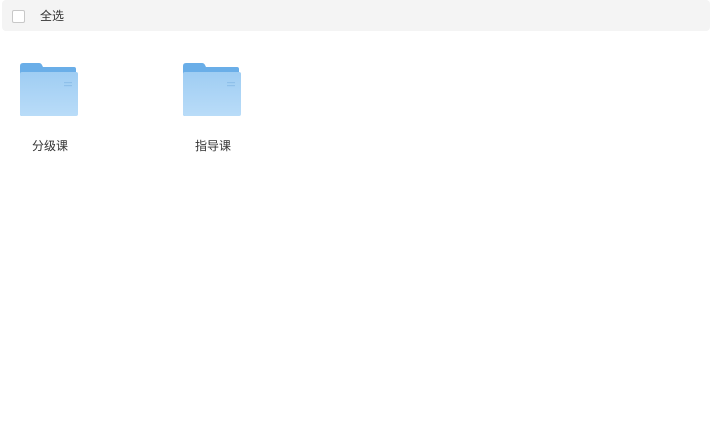  I want to click on folder-item: 指导课, so click(213, 109).